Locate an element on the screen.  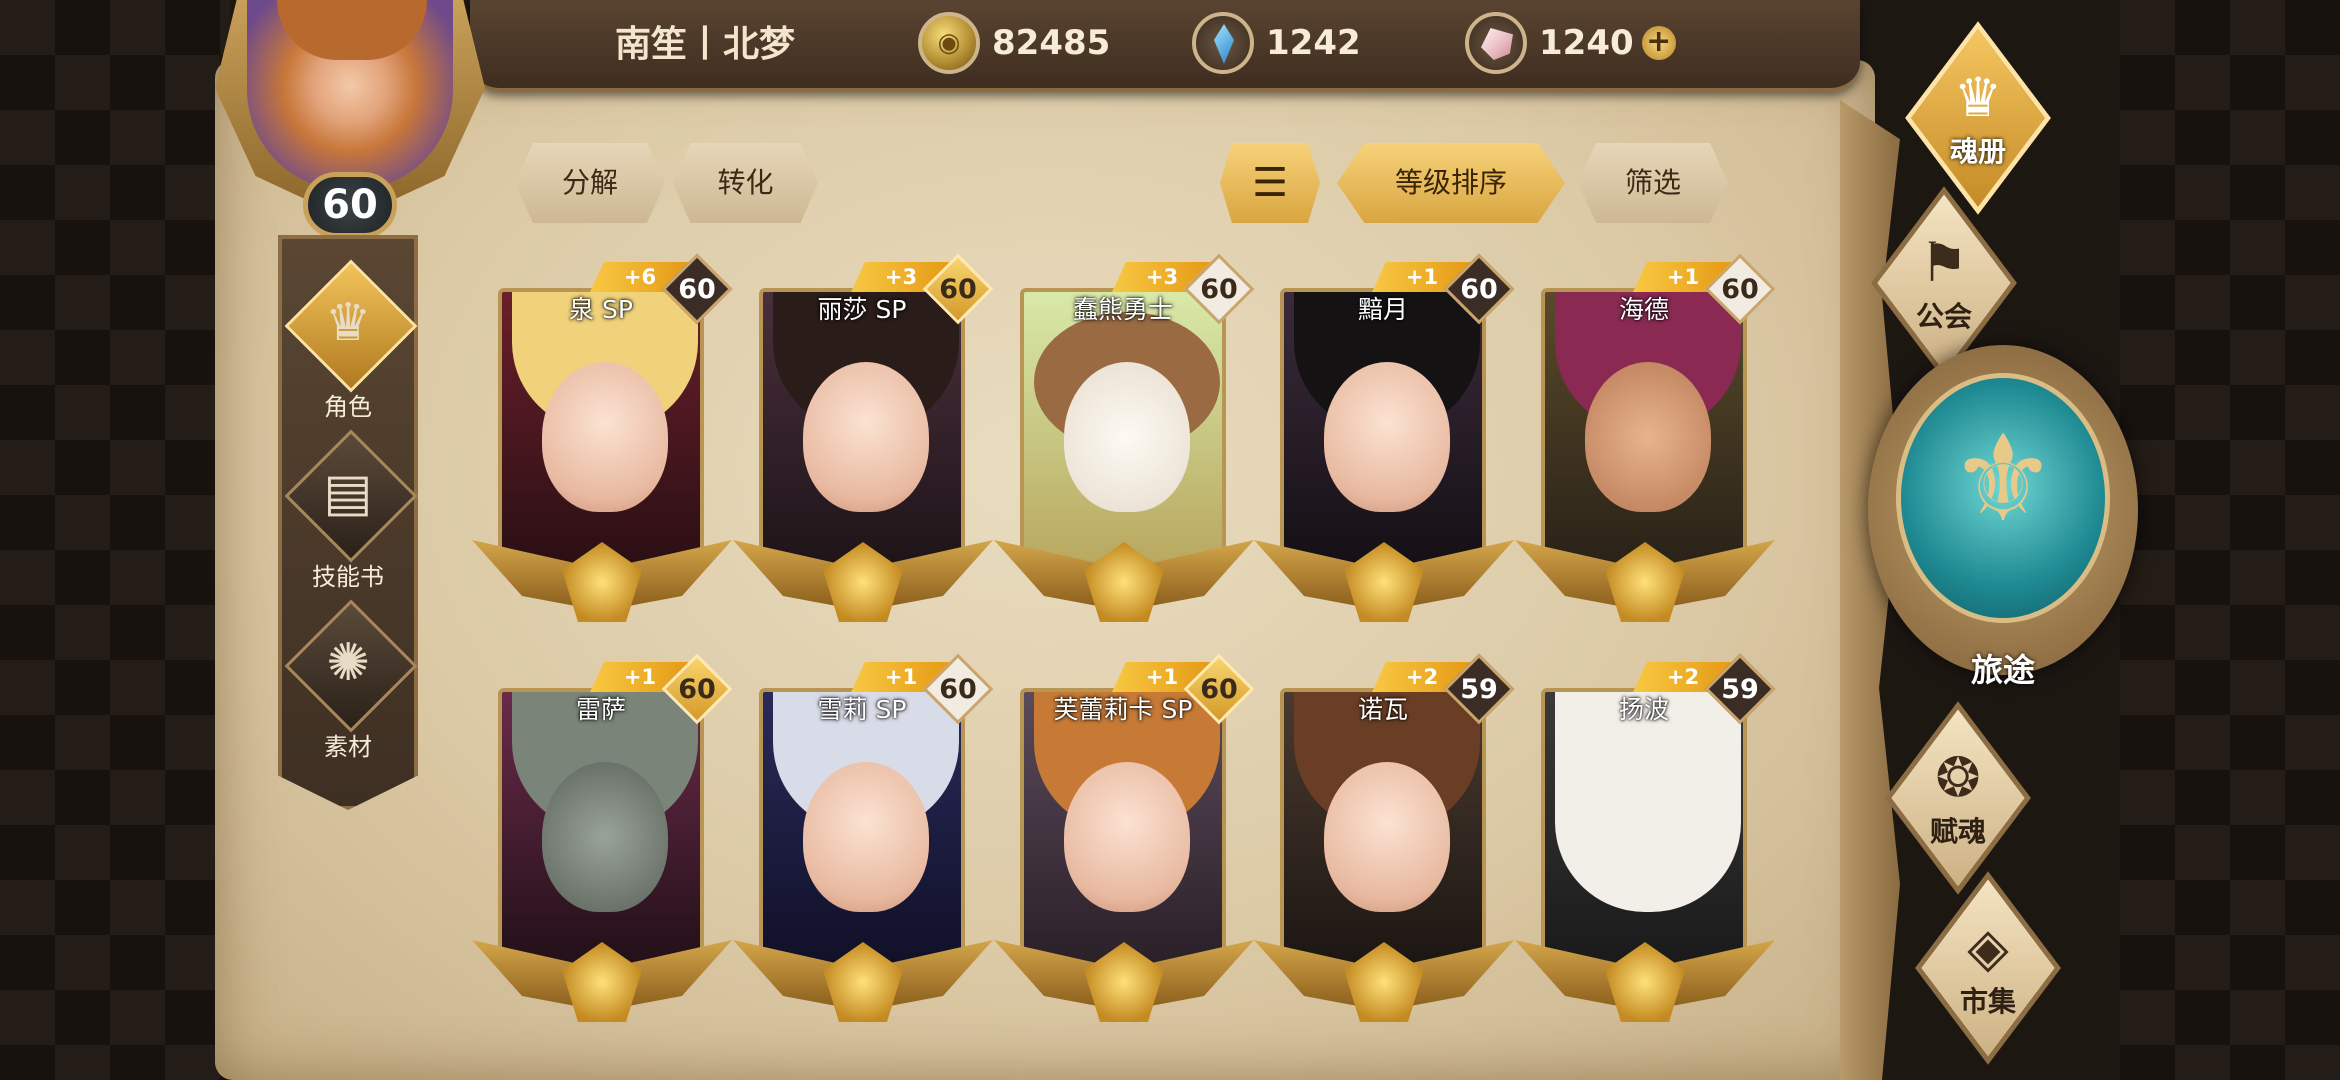
character-card: 蠢熊勇士 +3 60 is located at coordinates (1124, 442).